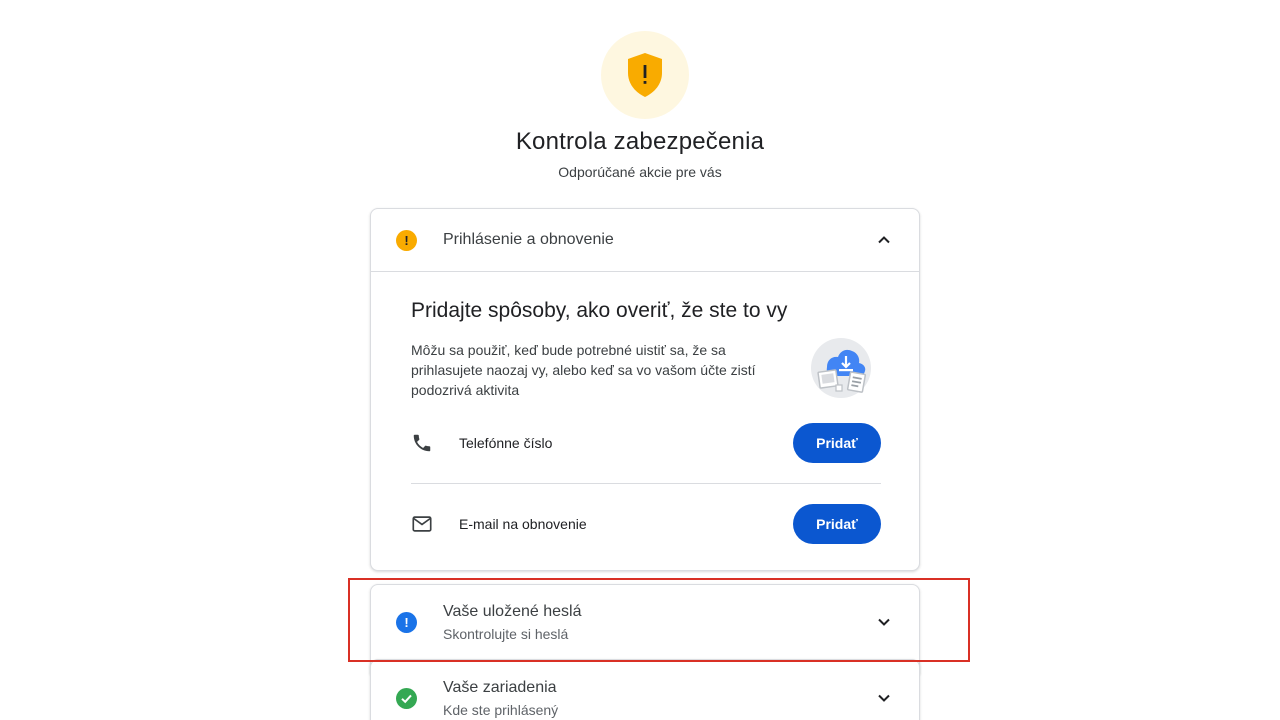 The height and width of the screenshot is (720, 1280). What do you see at coordinates (523, 524) in the screenshot?
I see `email-method-label: E-mail na obnovenie` at bounding box center [523, 524].